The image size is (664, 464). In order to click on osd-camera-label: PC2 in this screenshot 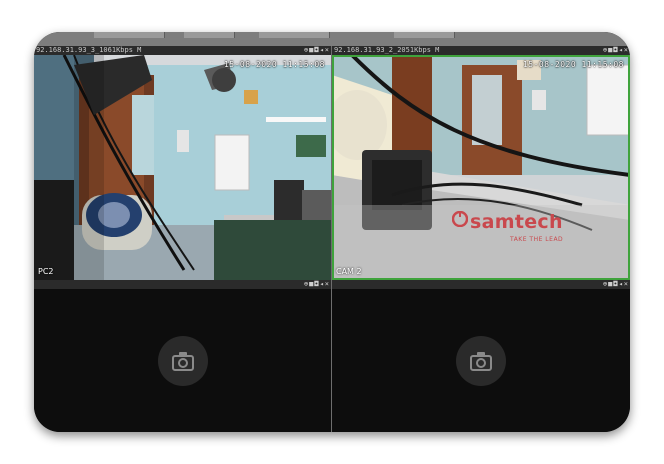, I will do `click(46, 271)`.